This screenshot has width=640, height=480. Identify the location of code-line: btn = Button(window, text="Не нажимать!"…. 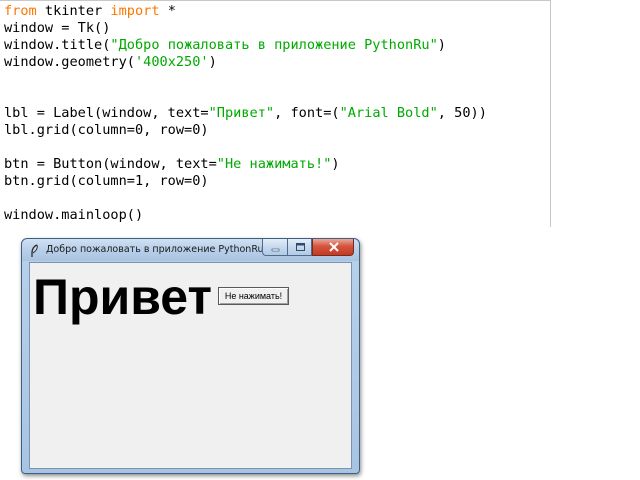
(172, 164).